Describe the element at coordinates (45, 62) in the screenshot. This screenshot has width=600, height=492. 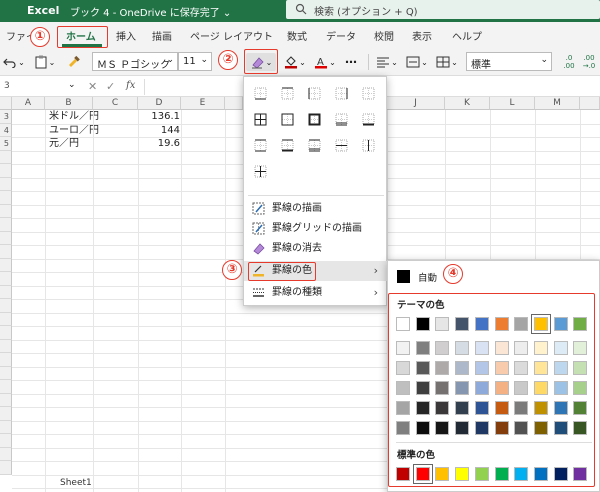
I see `paste-button: ⌄` at that location.